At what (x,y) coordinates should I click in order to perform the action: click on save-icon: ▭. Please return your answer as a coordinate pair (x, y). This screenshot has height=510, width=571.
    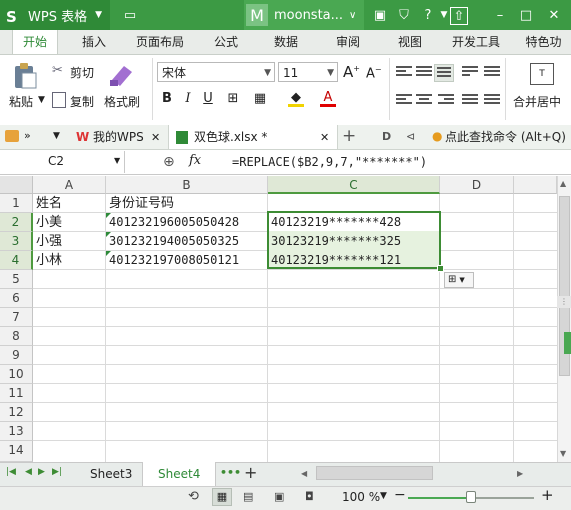
    Looking at the image, I should click on (130, 15).